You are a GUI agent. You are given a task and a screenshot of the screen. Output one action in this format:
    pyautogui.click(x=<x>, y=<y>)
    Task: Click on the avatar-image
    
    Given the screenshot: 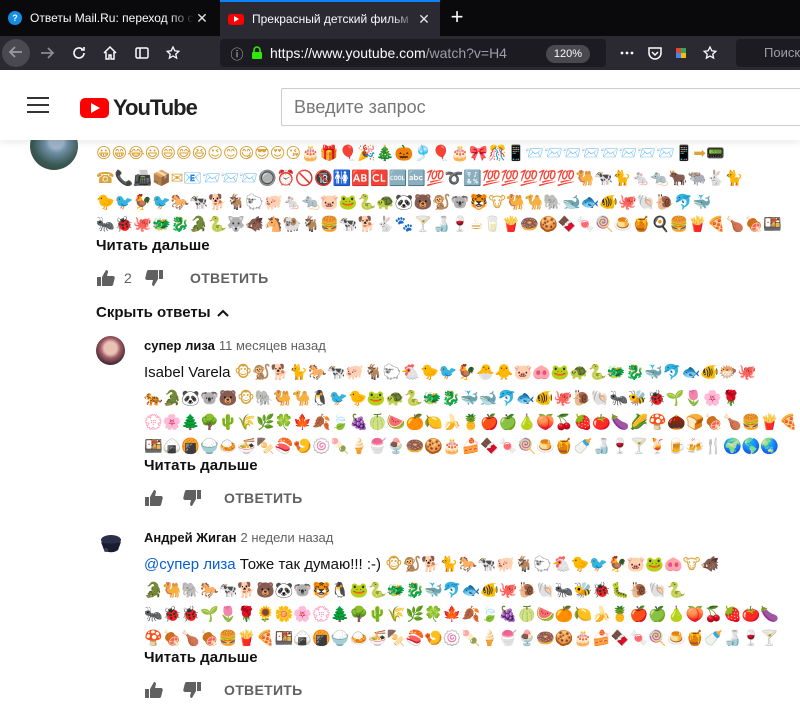 What is the action you would take?
    pyautogui.click(x=111, y=544)
    